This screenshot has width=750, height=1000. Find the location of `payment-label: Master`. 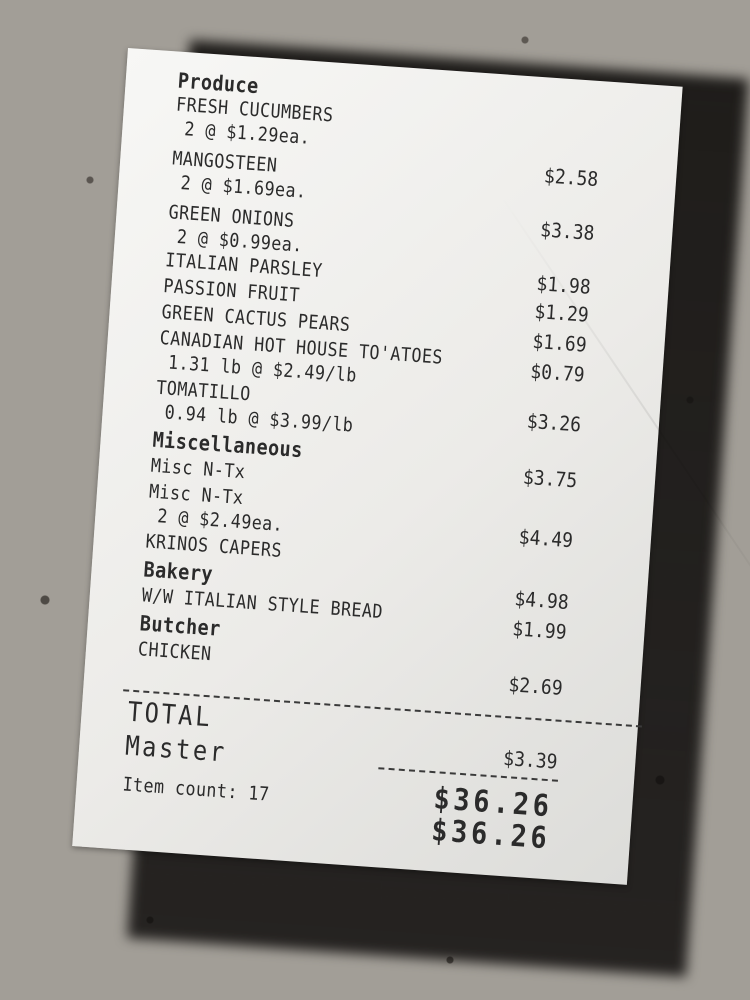

payment-label: Master is located at coordinates (176, 749).